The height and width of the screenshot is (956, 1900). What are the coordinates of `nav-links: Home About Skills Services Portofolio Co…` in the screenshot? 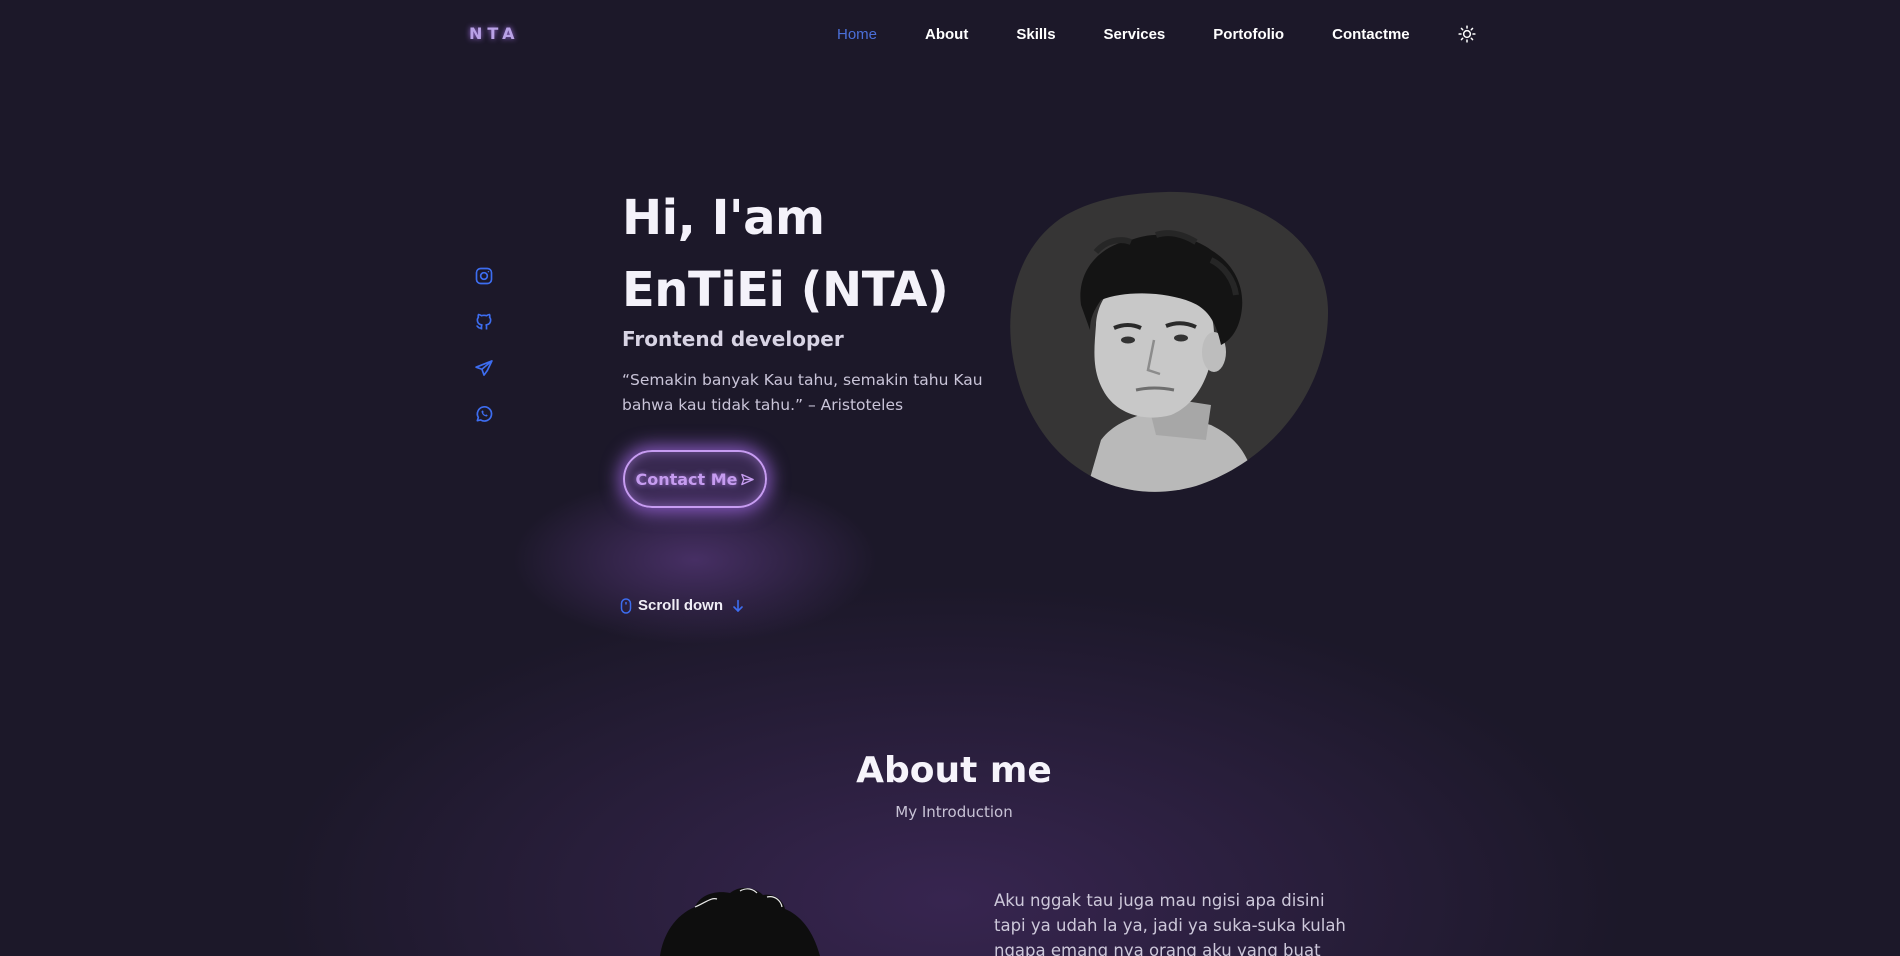 It's located at (1156, 34).